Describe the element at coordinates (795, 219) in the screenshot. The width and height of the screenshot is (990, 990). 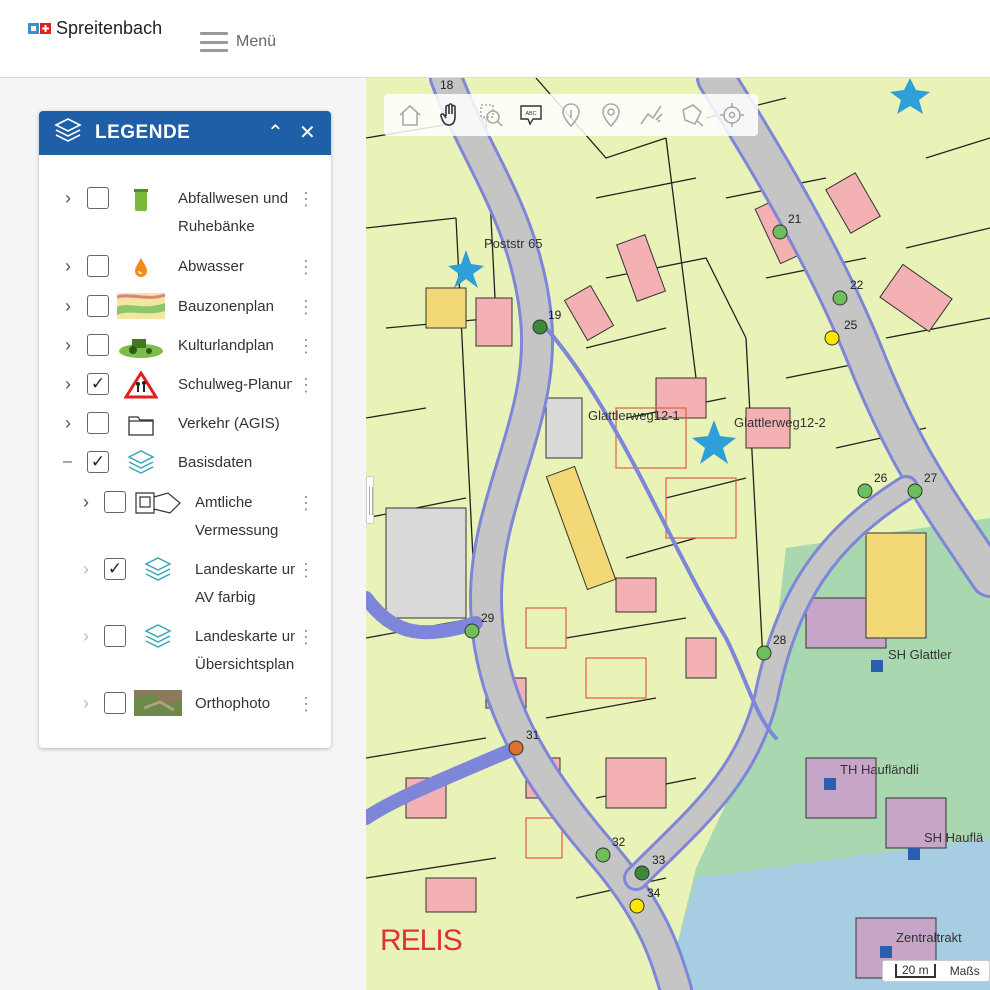
I see `point-number: 21` at that location.